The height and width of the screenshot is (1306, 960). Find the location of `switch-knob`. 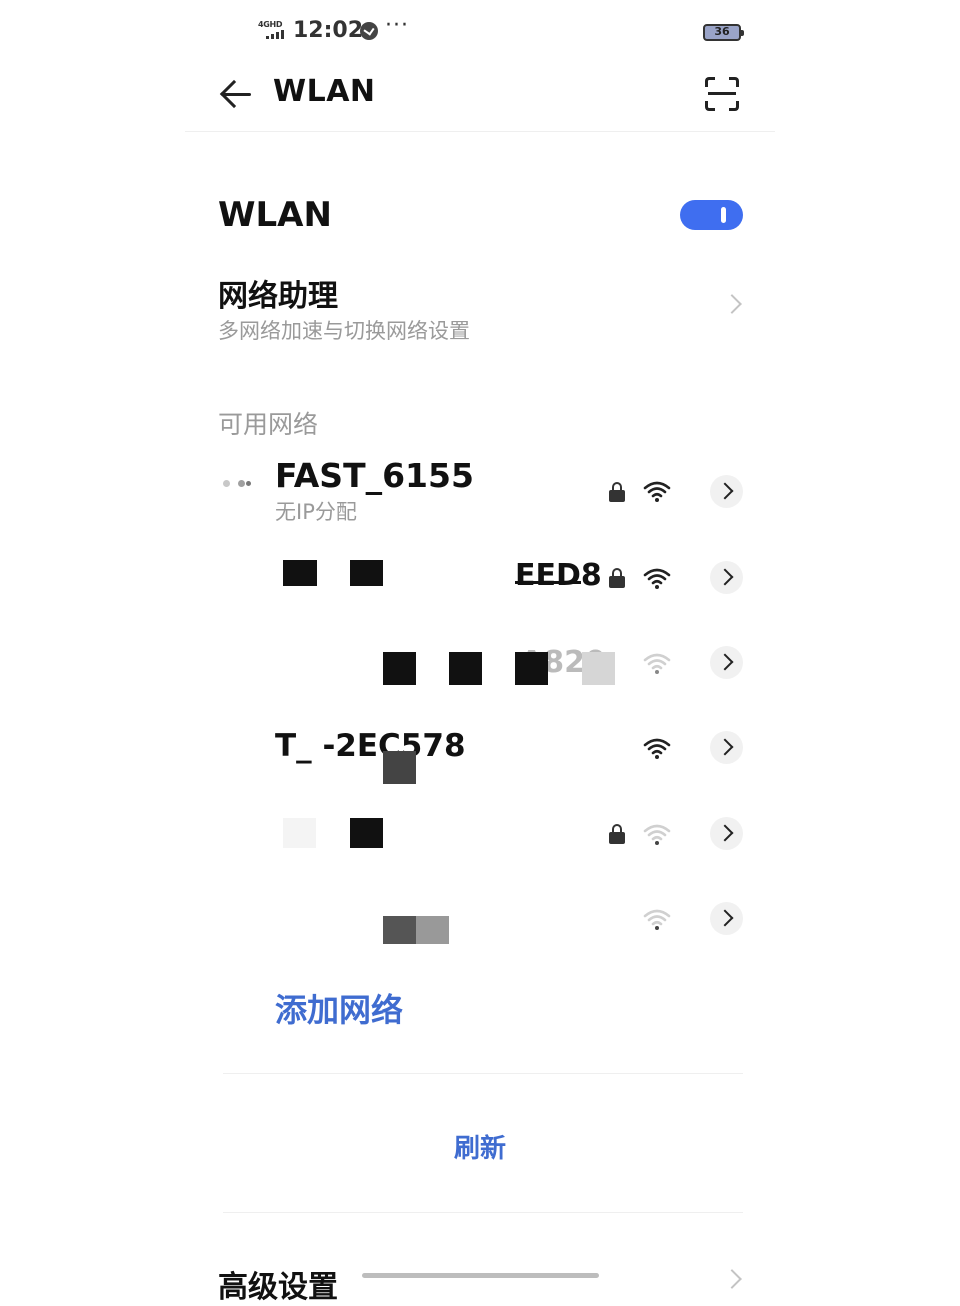

switch-knob is located at coordinates (723, 215).